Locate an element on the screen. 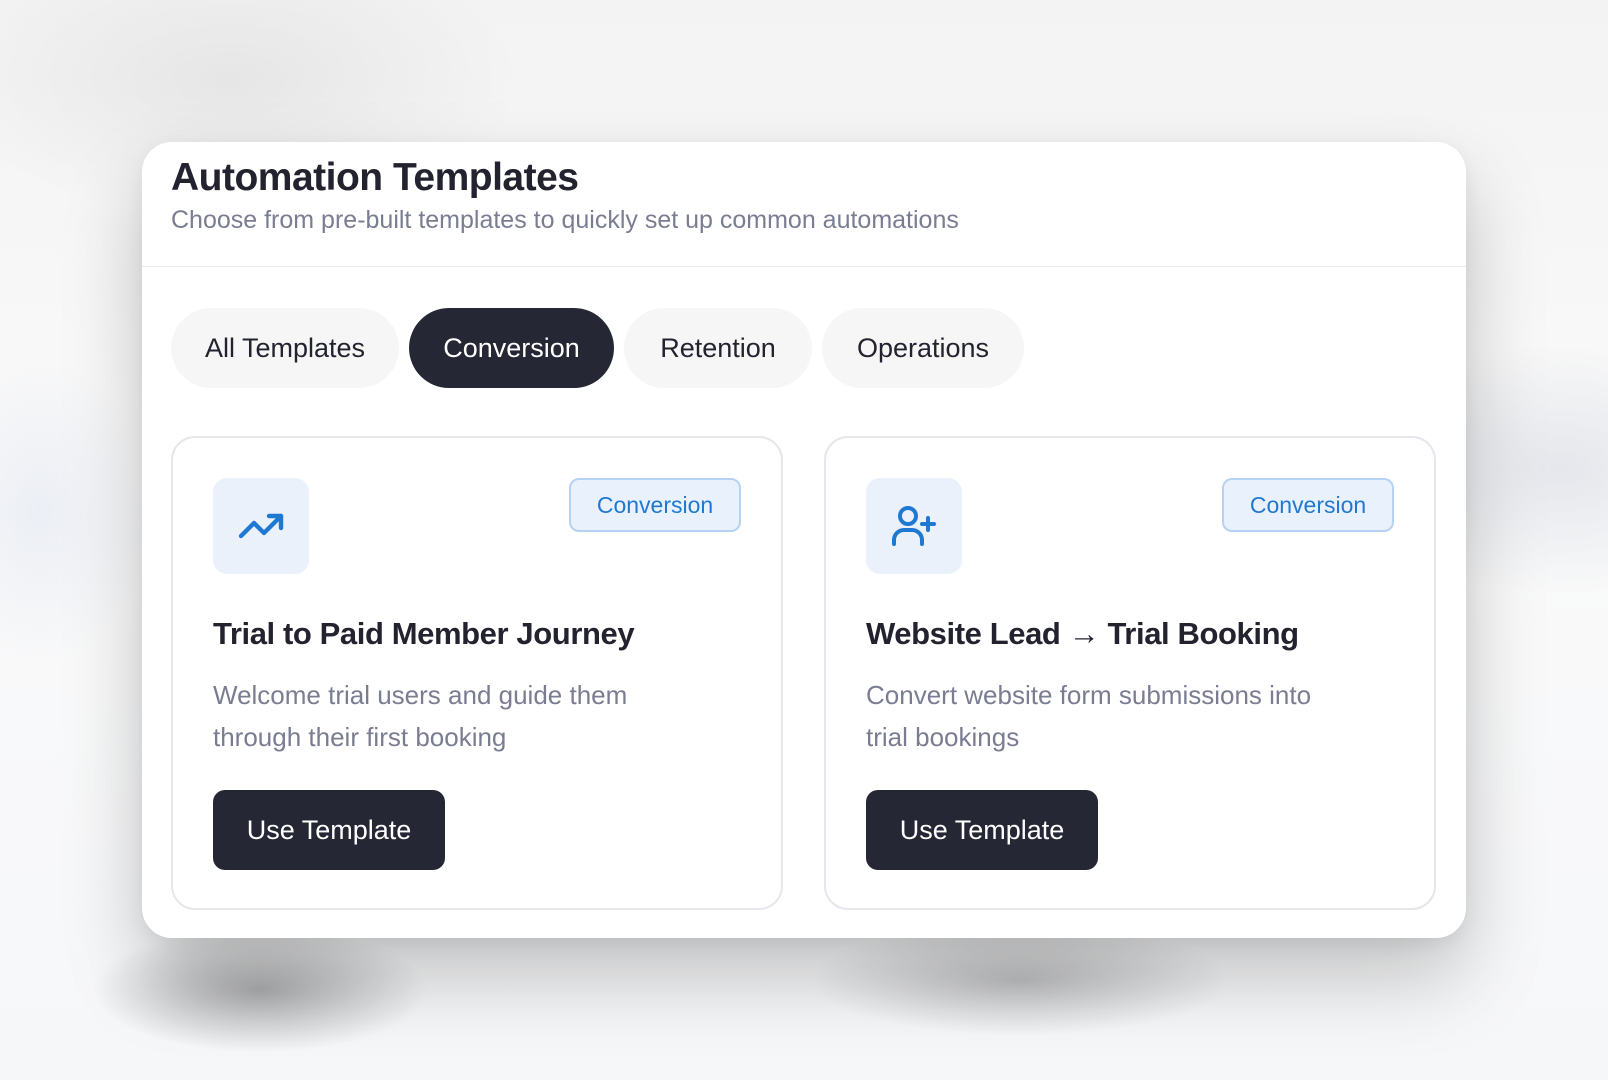  user-plus-icon is located at coordinates (914, 526).